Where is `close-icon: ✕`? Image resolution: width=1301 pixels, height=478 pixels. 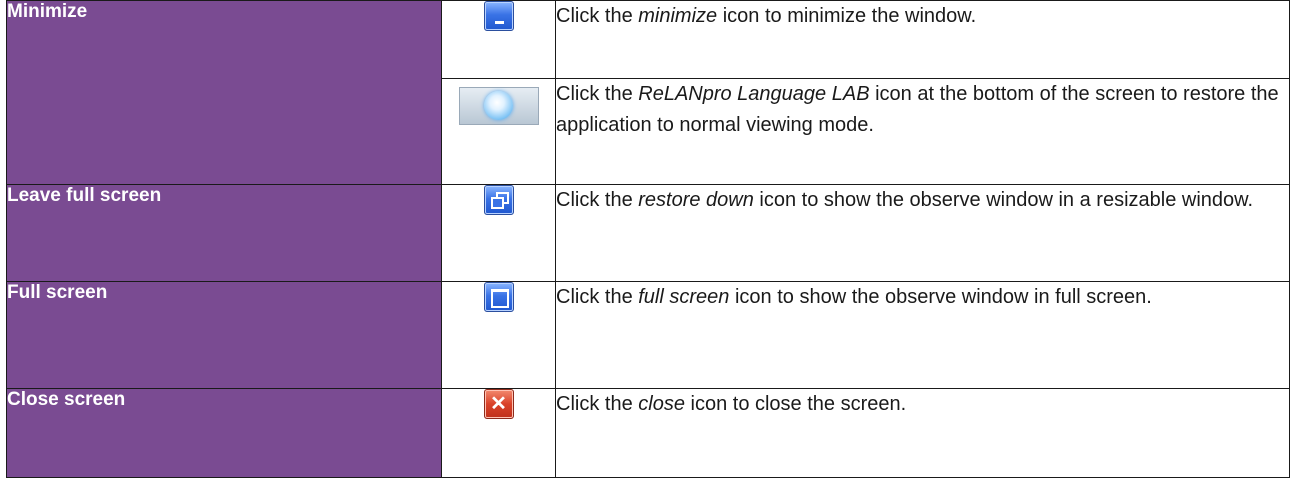
close-icon: ✕ is located at coordinates (498, 404).